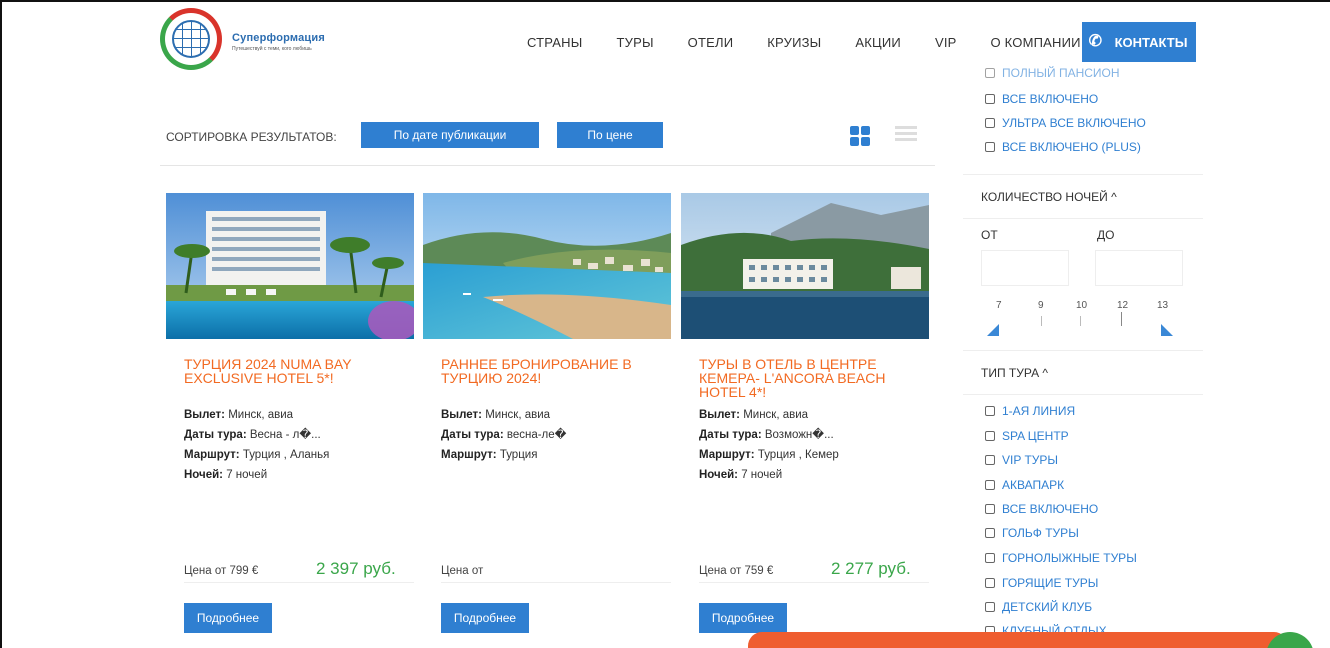  Describe the element at coordinates (711, 42) in the screenshot. I see `nav-item-hotels: ОТЕЛИ` at that location.